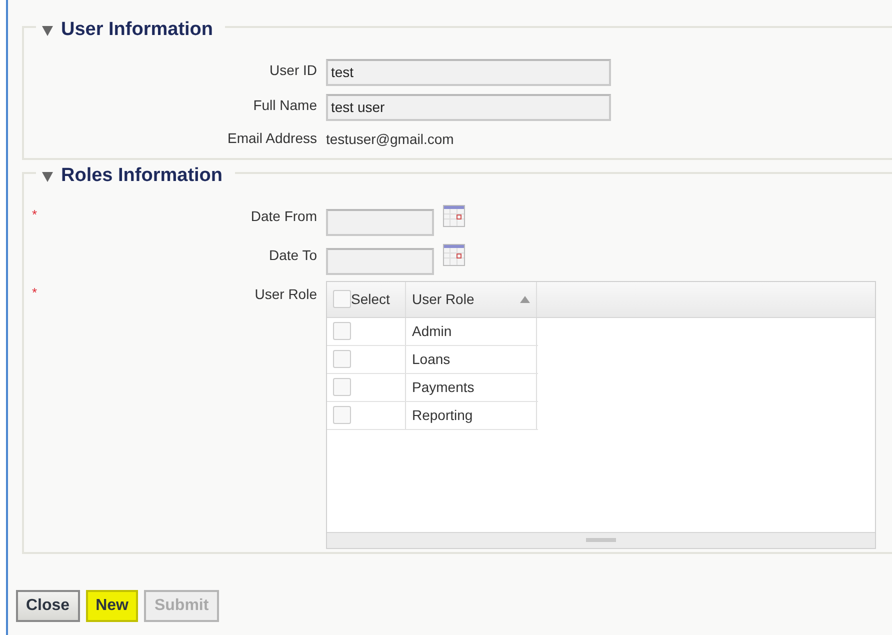 The height and width of the screenshot is (635, 892). I want to click on action-button: New, so click(112, 606).